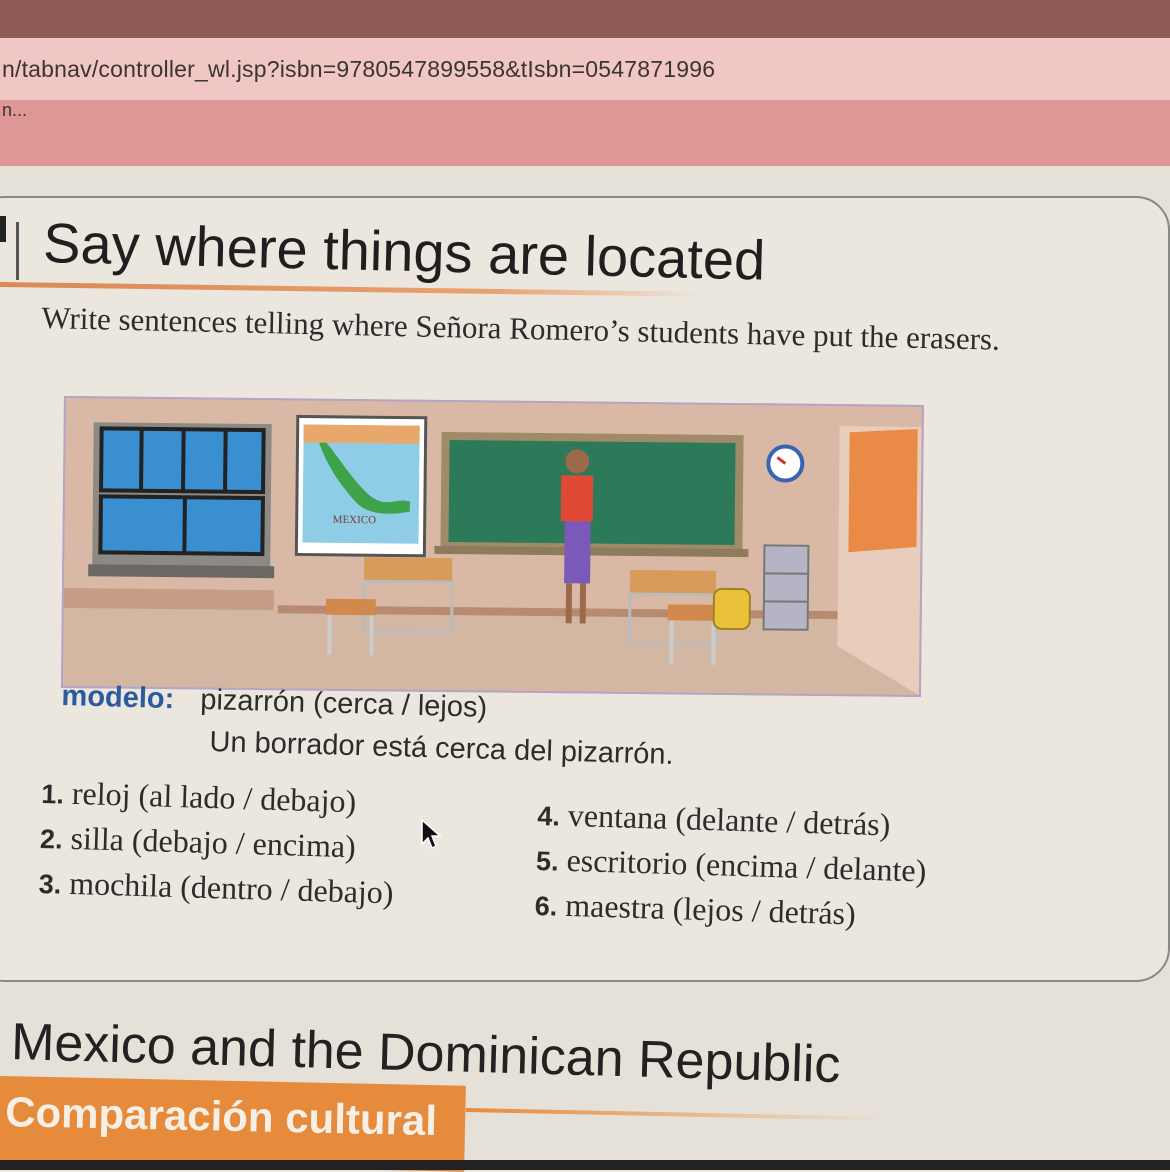 The width and height of the screenshot is (1170, 1172). I want to click on window-icon, so click(182, 500).